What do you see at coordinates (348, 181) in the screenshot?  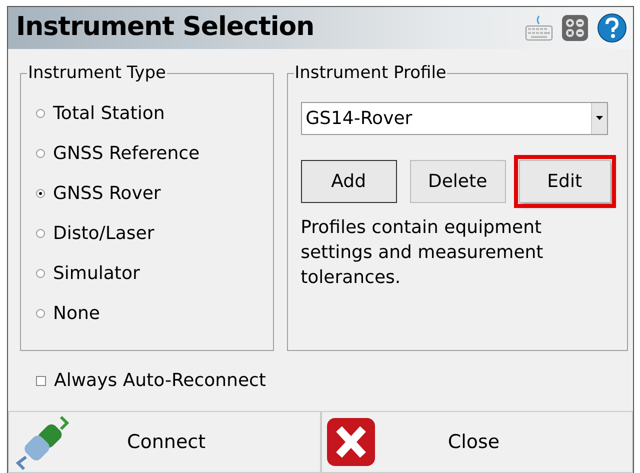 I see `profile-button: Add` at bounding box center [348, 181].